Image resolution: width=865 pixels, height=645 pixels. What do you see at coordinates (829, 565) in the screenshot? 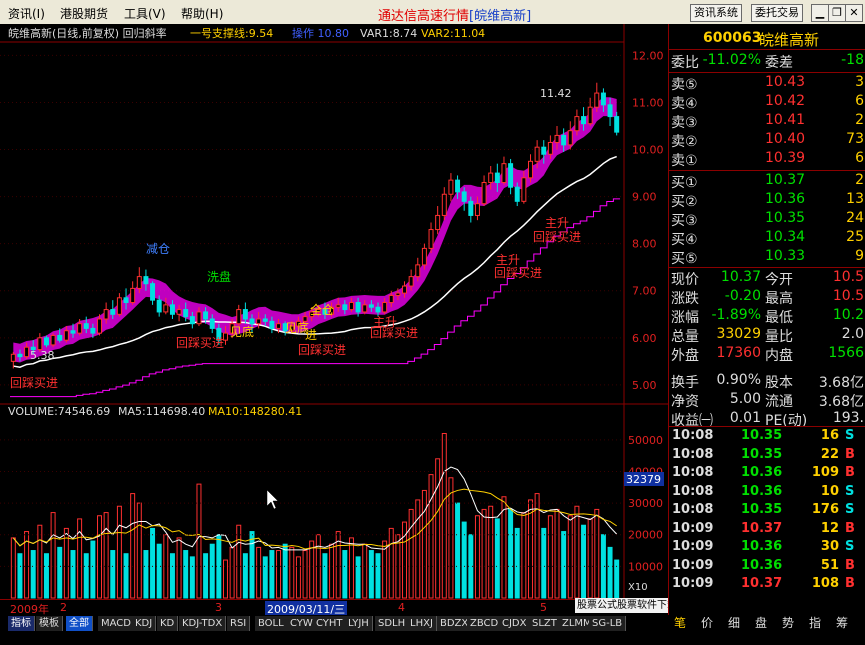
I see `tick-volume: 51` at bounding box center [829, 565].